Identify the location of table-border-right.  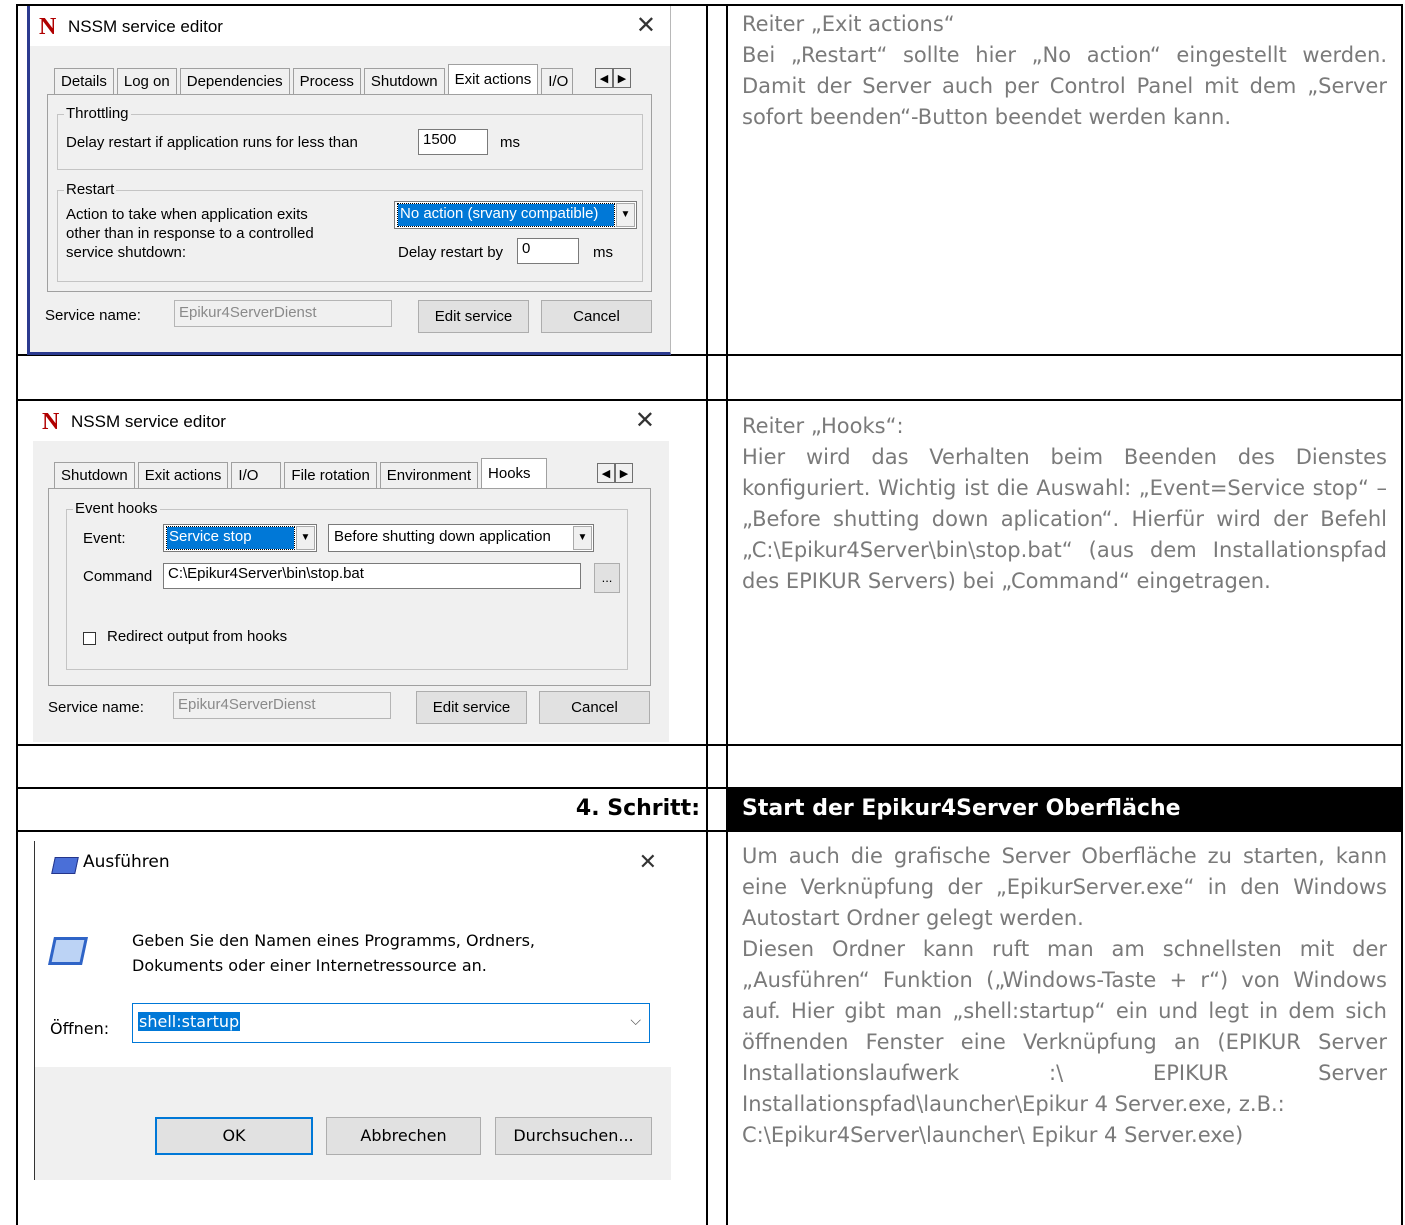
(1402, 614).